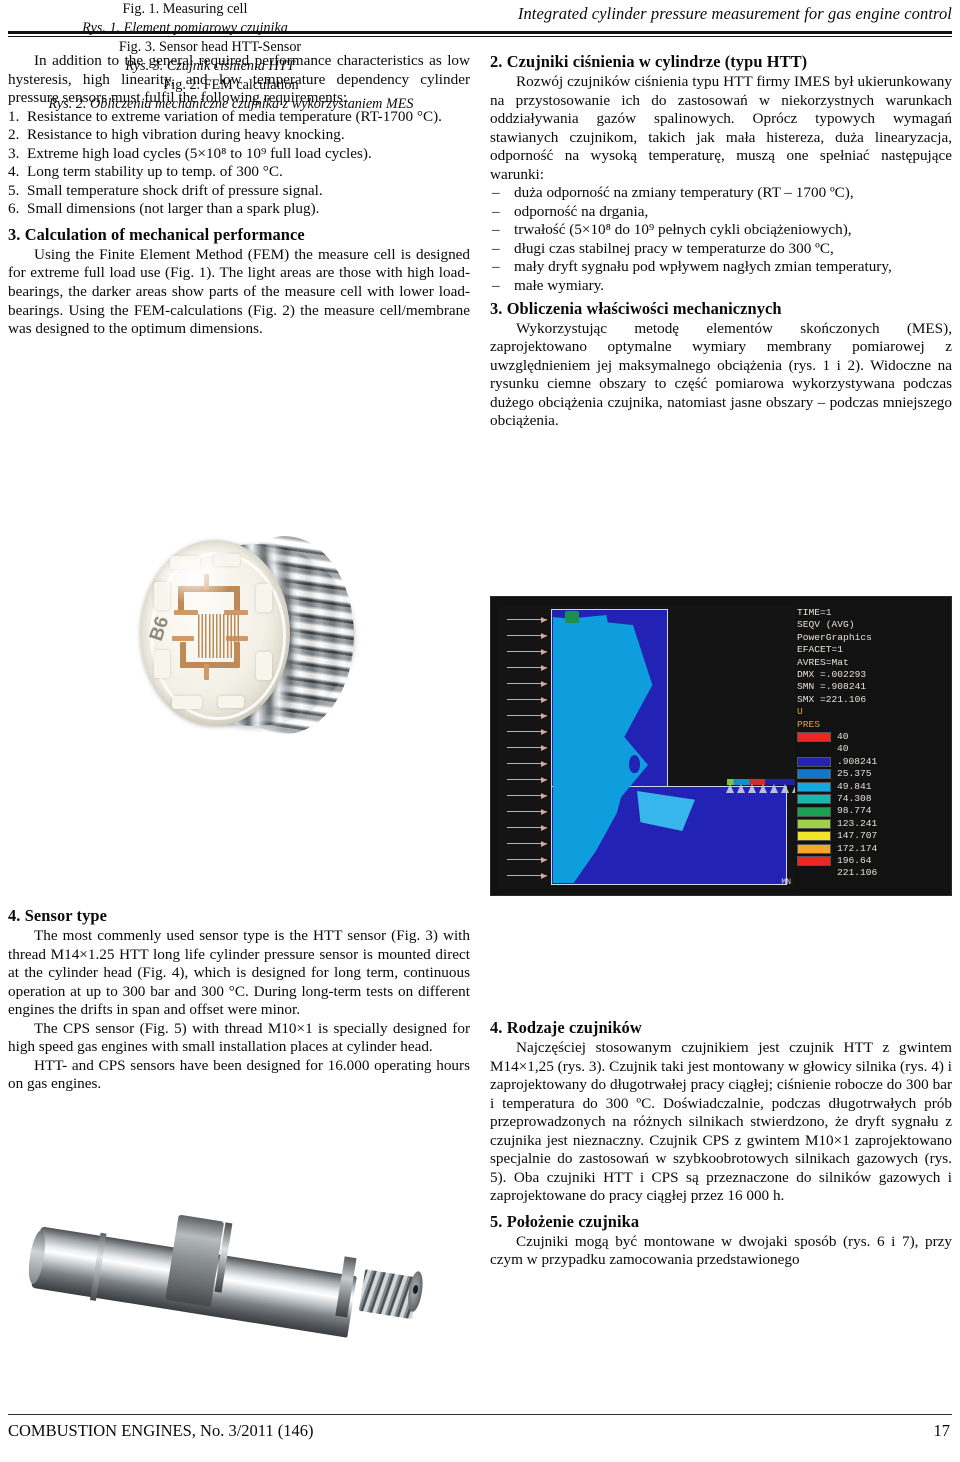  I want to click on legend-scale-entry: 196.64, so click(872, 861).